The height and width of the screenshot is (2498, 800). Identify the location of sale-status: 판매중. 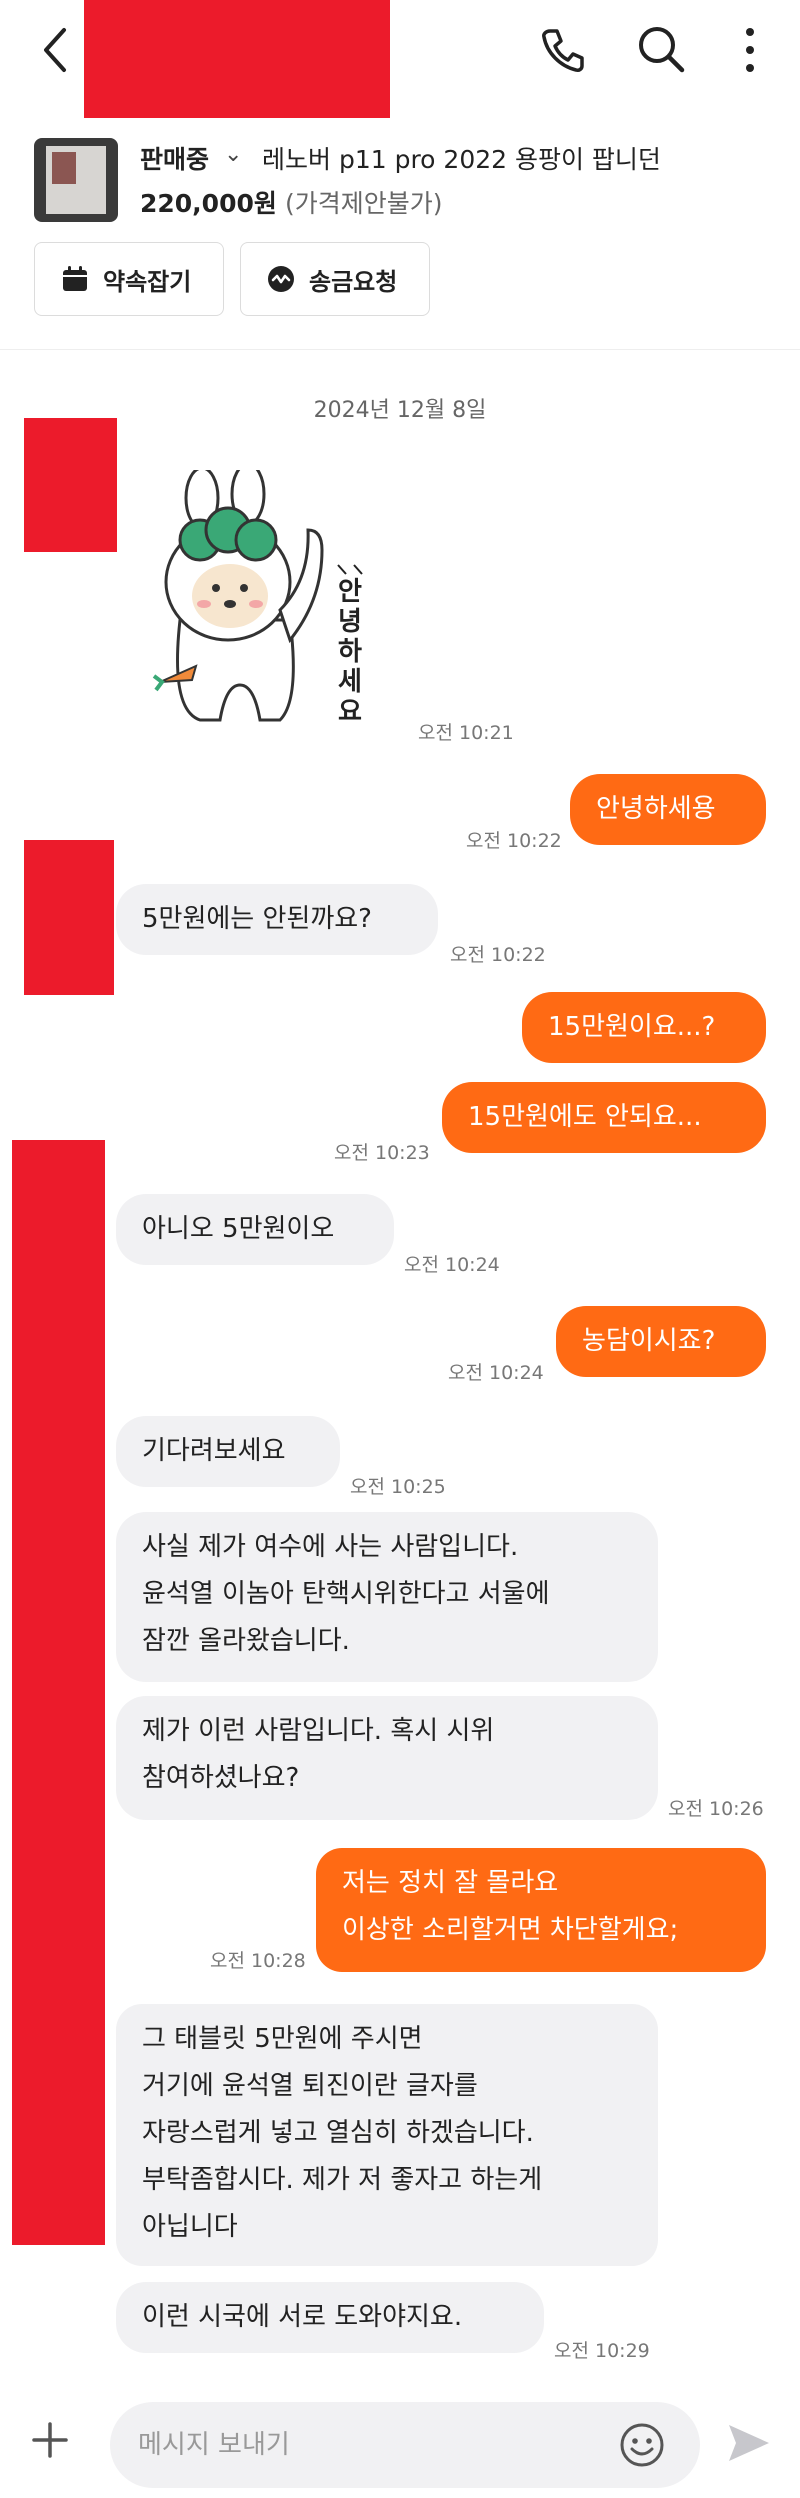
(174, 158).